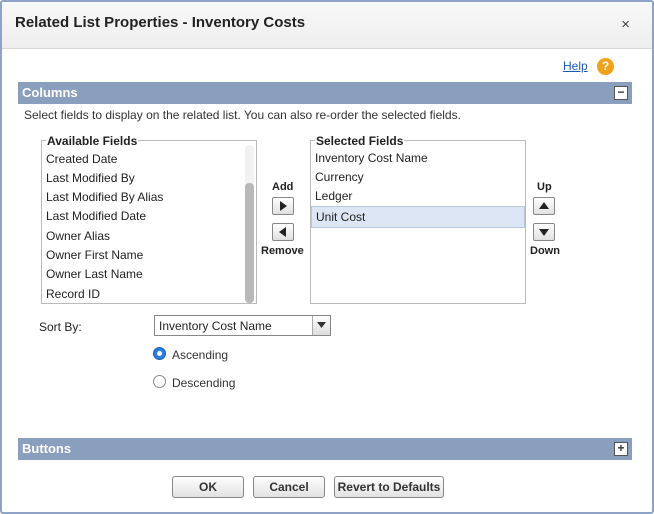 This screenshot has height=514, width=654. What do you see at coordinates (102, 197) in the screenshot?
I see `list-item: Last Modified By Alias` at bounding box center [102, 197].